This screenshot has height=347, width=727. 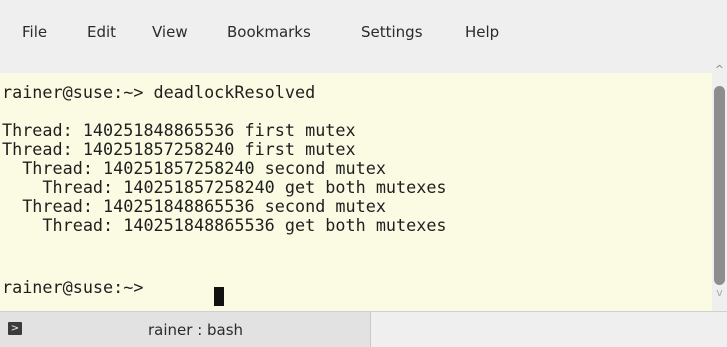 What do you see at coordinates (34, 32) in the screenshot?
I see `menu-file: File` at bounding box center [34, 32].